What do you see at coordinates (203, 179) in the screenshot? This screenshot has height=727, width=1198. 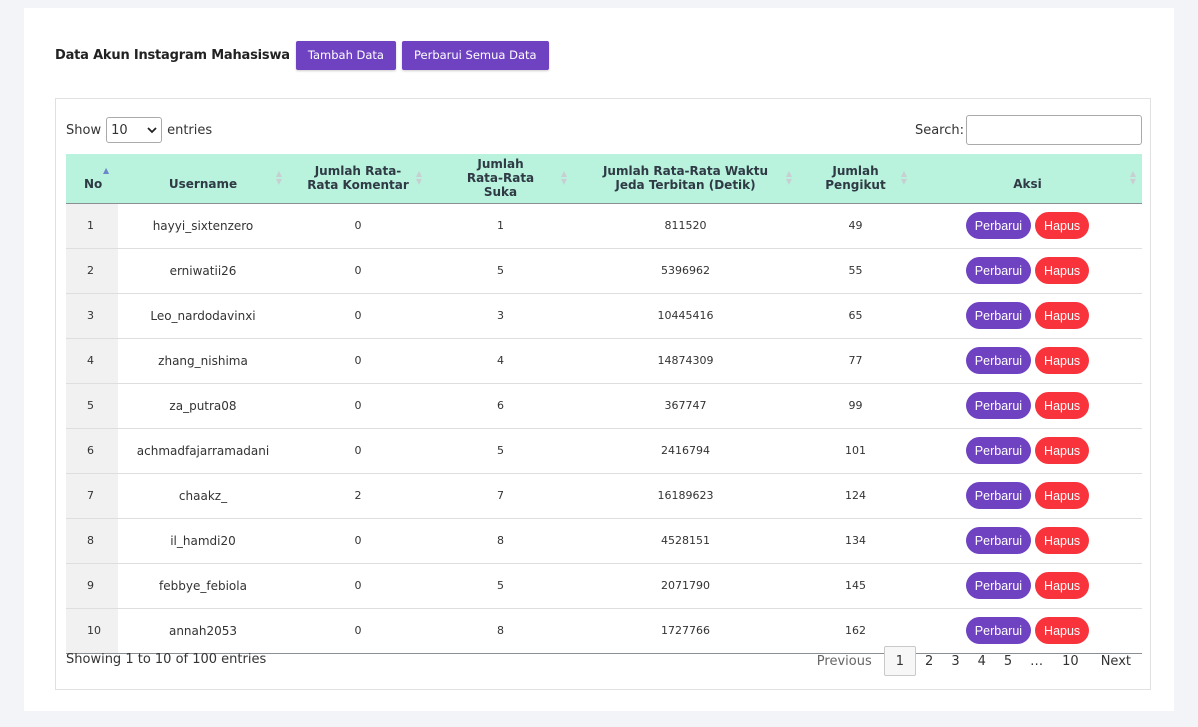 I see `column-header-username: Username ▲ ▼` at bounding box center [203, 179].